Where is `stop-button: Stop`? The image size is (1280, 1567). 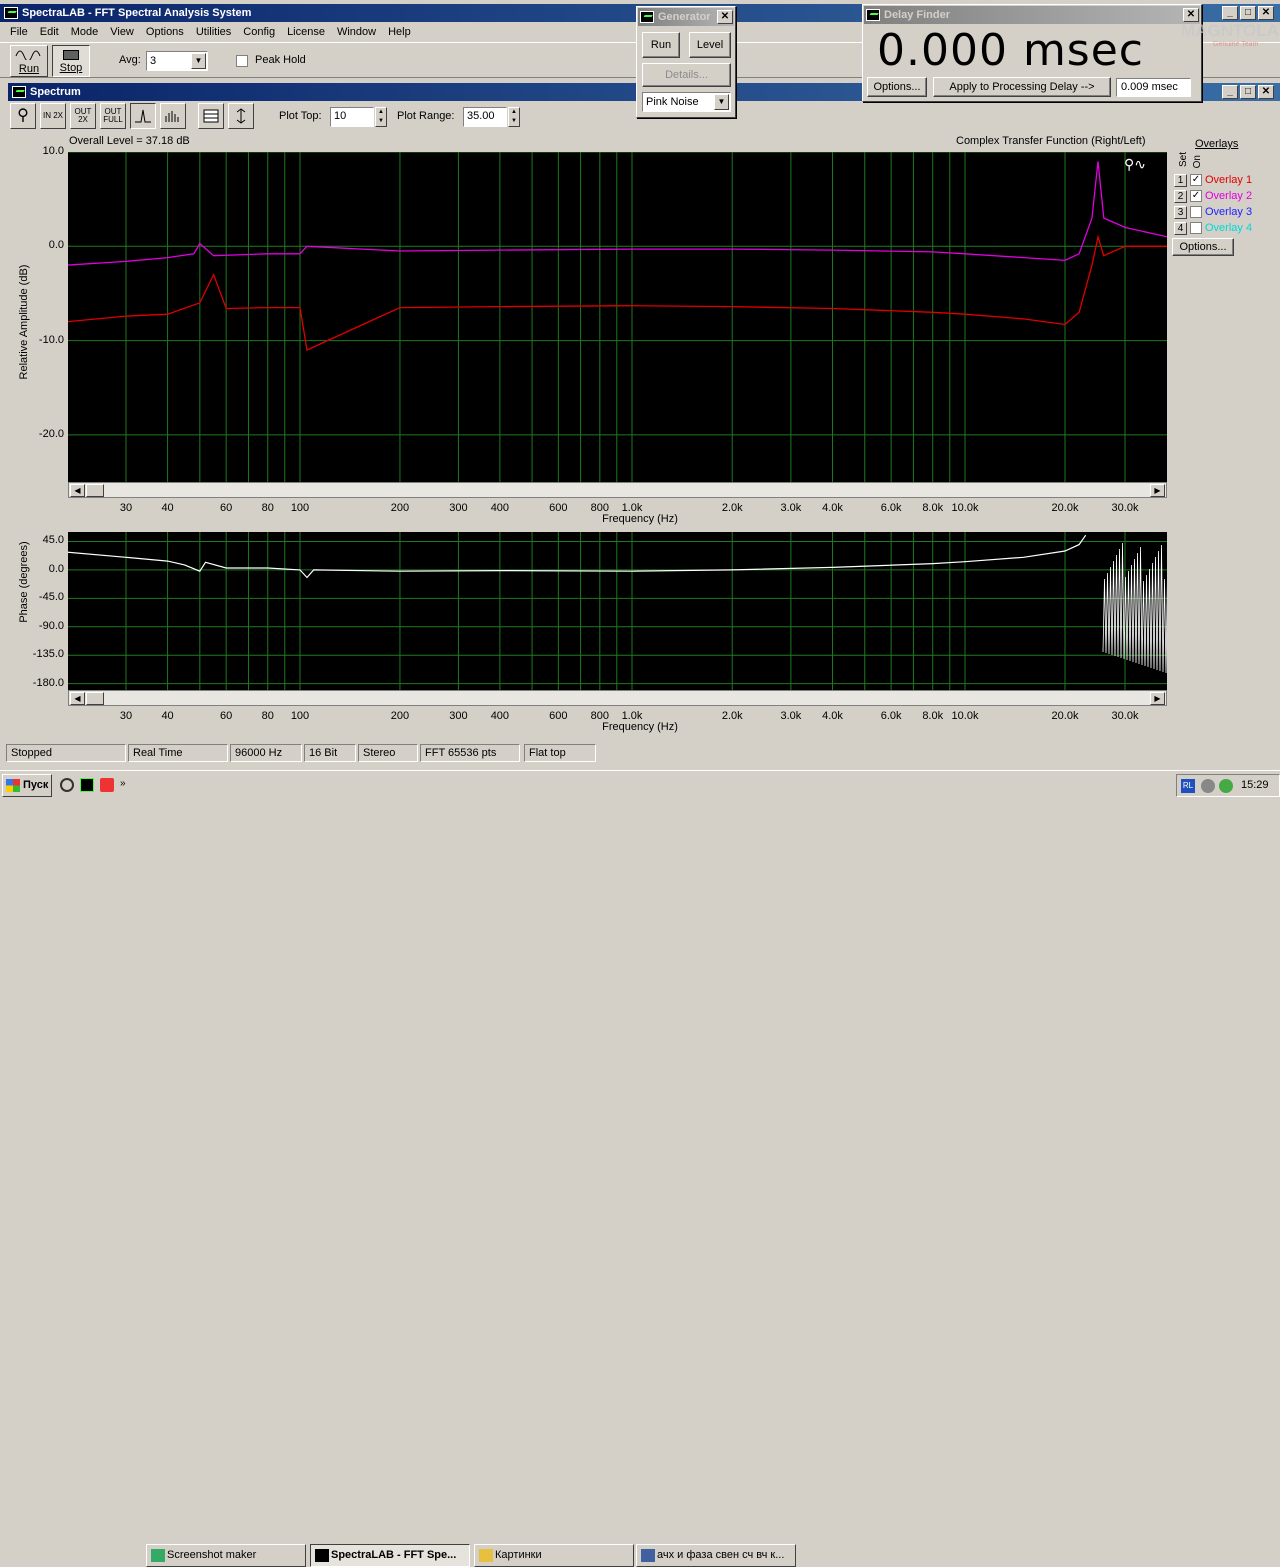 stop-button: Stop is located at coordinates (71, 61).